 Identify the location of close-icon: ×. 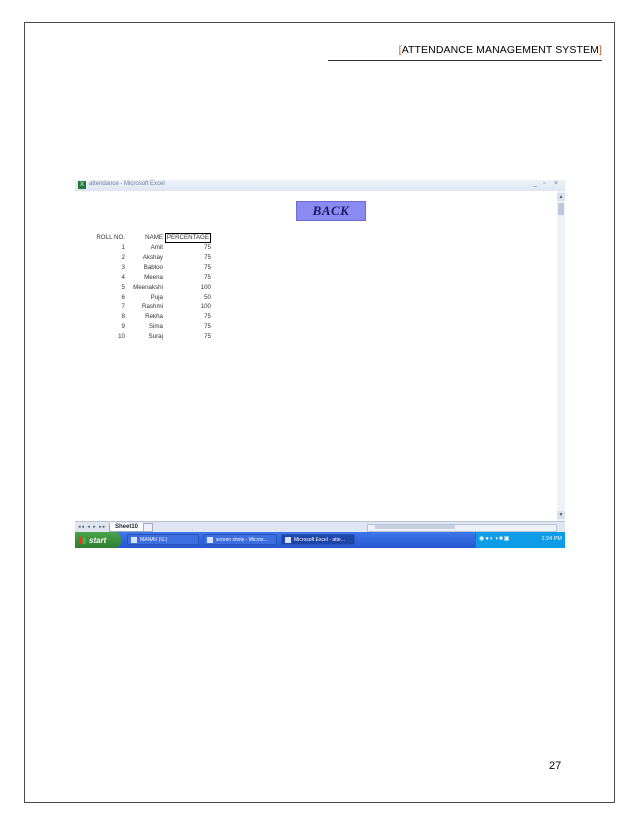
(556, 183).